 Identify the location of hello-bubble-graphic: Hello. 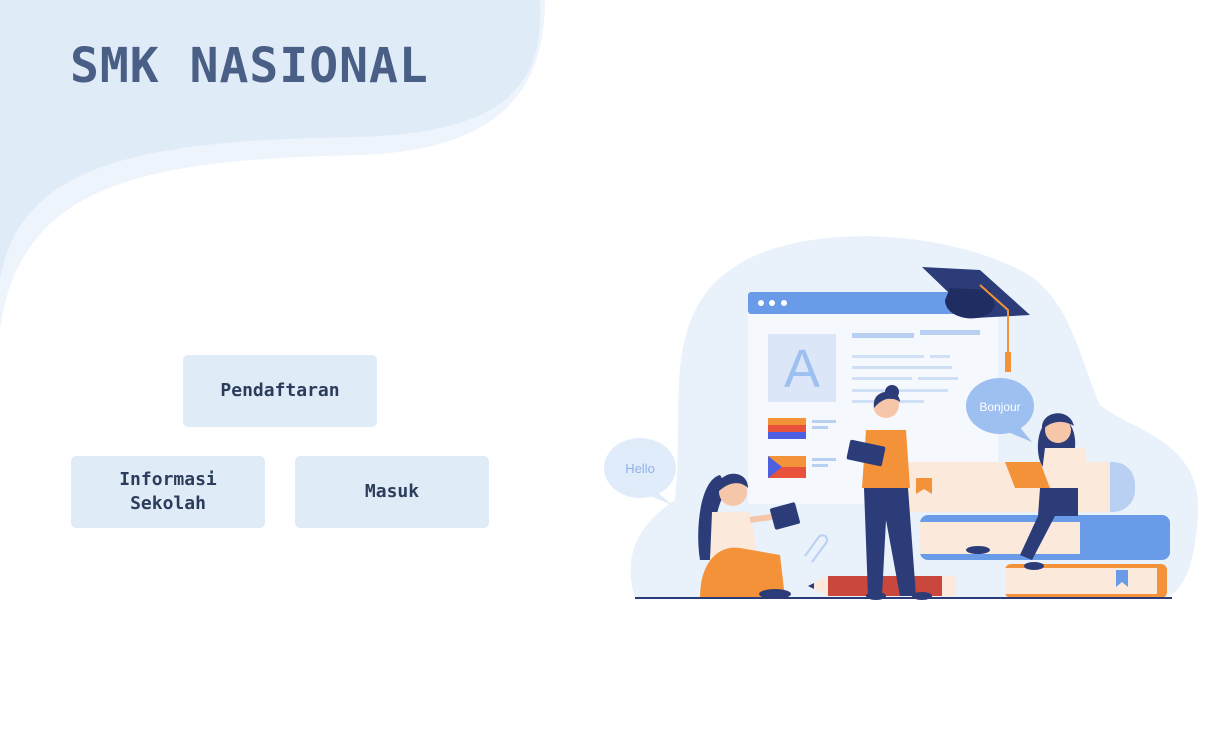
(640, 471).